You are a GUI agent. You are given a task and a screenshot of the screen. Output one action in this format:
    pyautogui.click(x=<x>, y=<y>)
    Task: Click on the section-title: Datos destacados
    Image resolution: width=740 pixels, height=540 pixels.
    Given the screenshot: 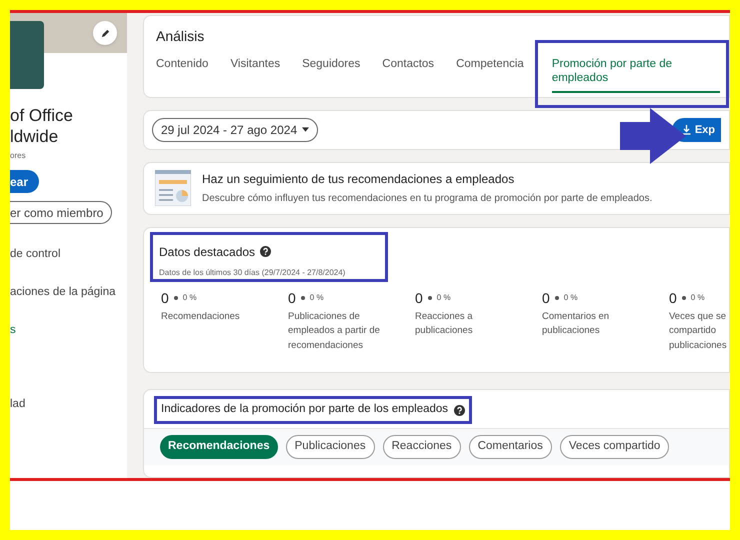 What is the action you would take?
    pyautogui.click(x=207, y=252)
    